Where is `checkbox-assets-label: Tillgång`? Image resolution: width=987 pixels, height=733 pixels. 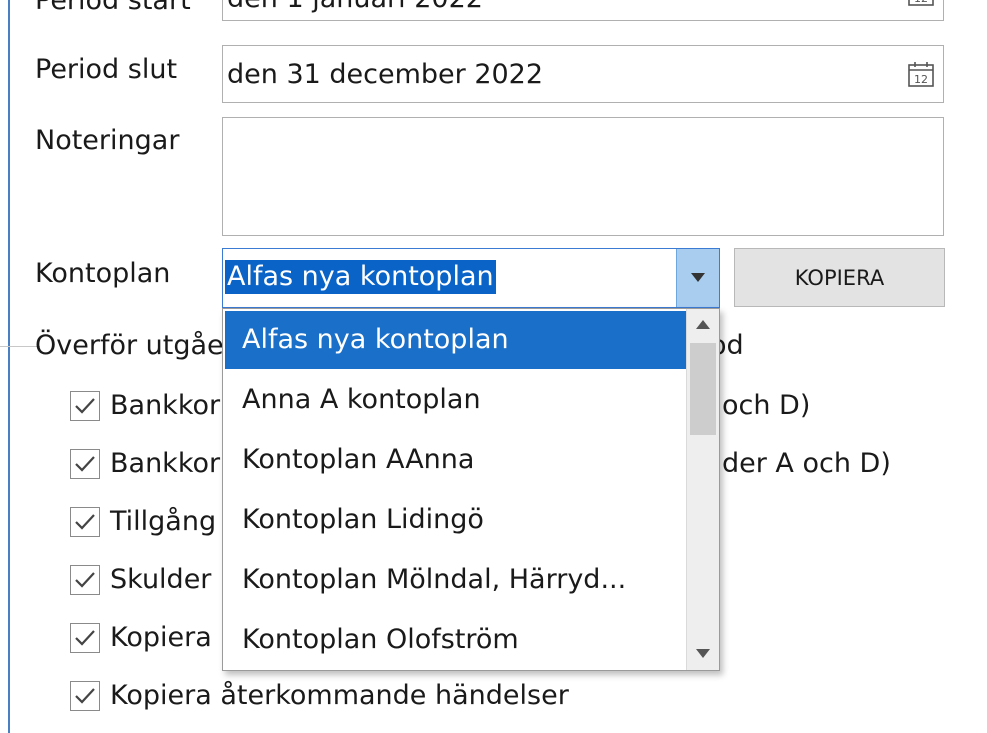 checkbox-assets-label: Tillgång is located at coordinates (163, 521).